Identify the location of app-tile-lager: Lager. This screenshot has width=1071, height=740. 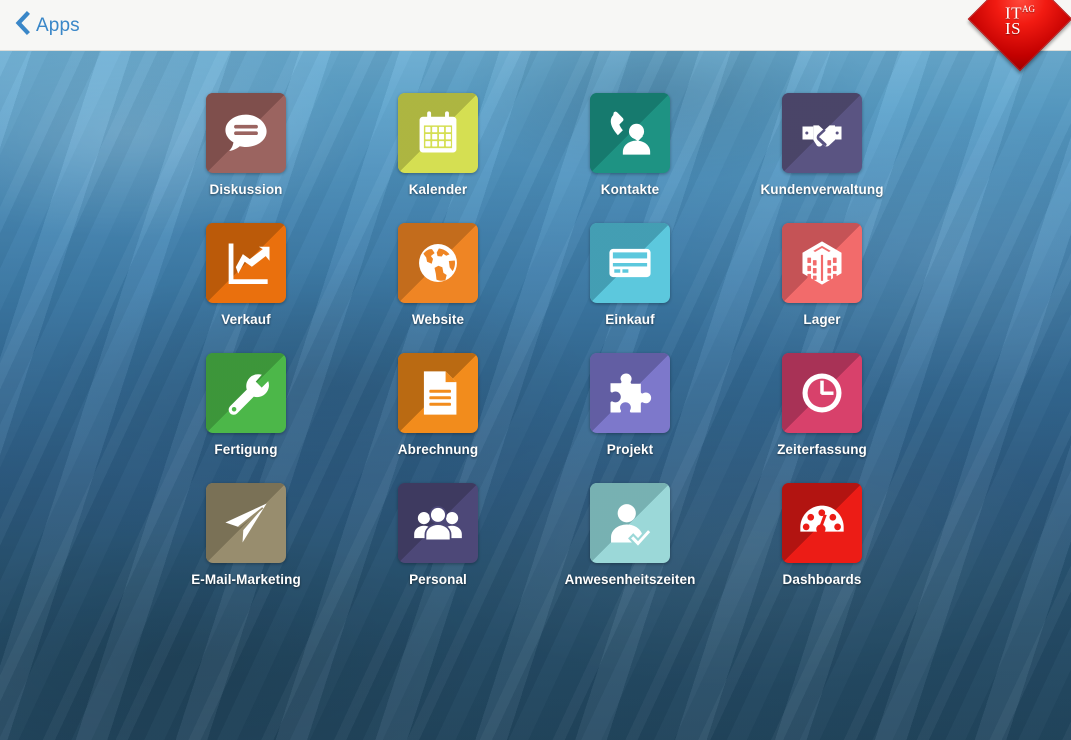
(822, 288).